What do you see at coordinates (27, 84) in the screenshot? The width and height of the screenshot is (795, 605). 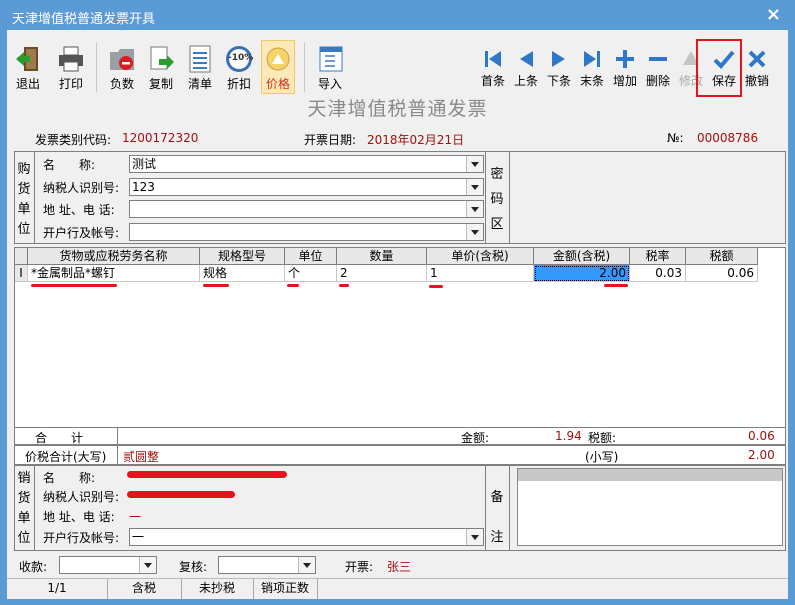 I see `exit-label: 退出` at bounding box center [27, 84].